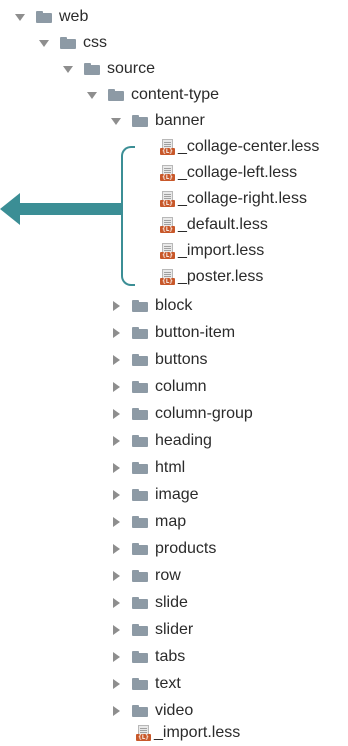 This screenshot has width=348, height=746. Describe the element at coordinates (170, 467) in the screenshot. I see `tree-item-label: html` at that location.